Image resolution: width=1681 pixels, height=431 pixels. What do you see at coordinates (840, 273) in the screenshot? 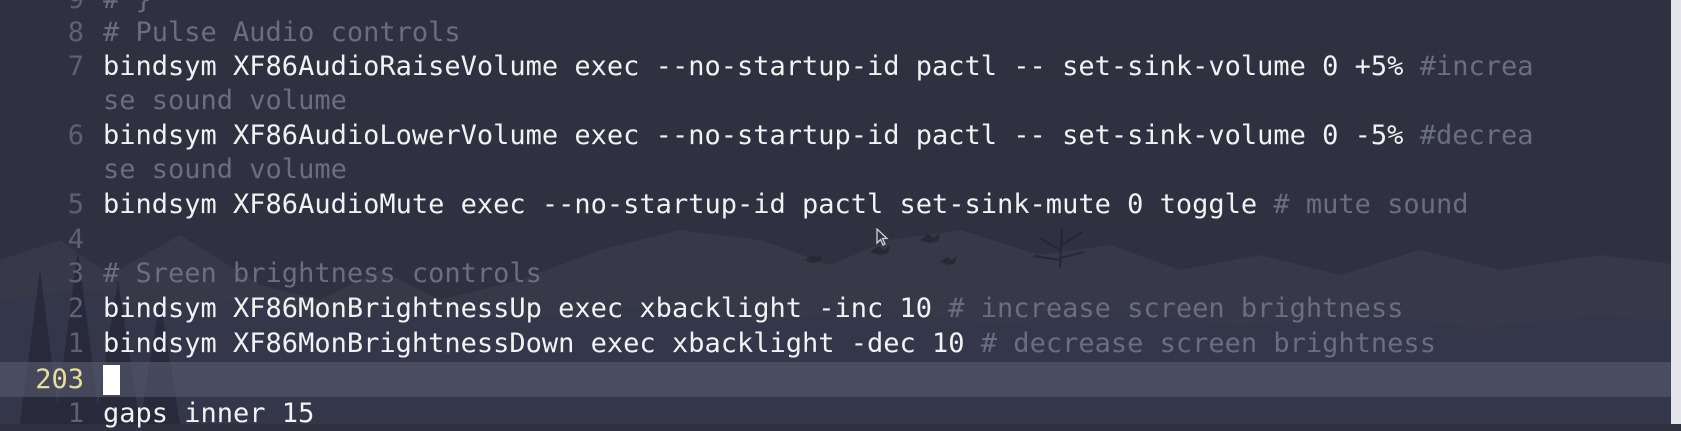
I see `code-line: 3 # Sreen brightness controls` at bounding box center [840, 273].